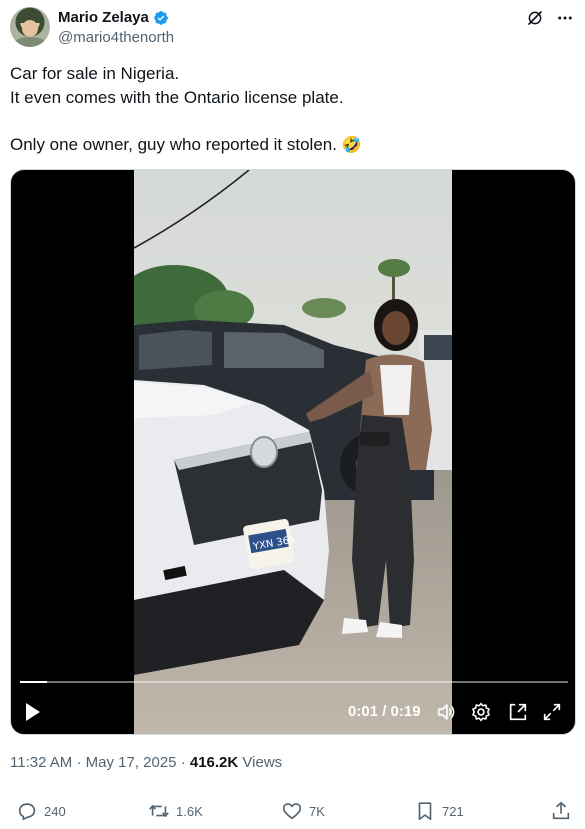  What do you see at coordinates (518, 712) in the screenshot?
I see `picture-in-picture-icon` at bounding box center [518, 712].